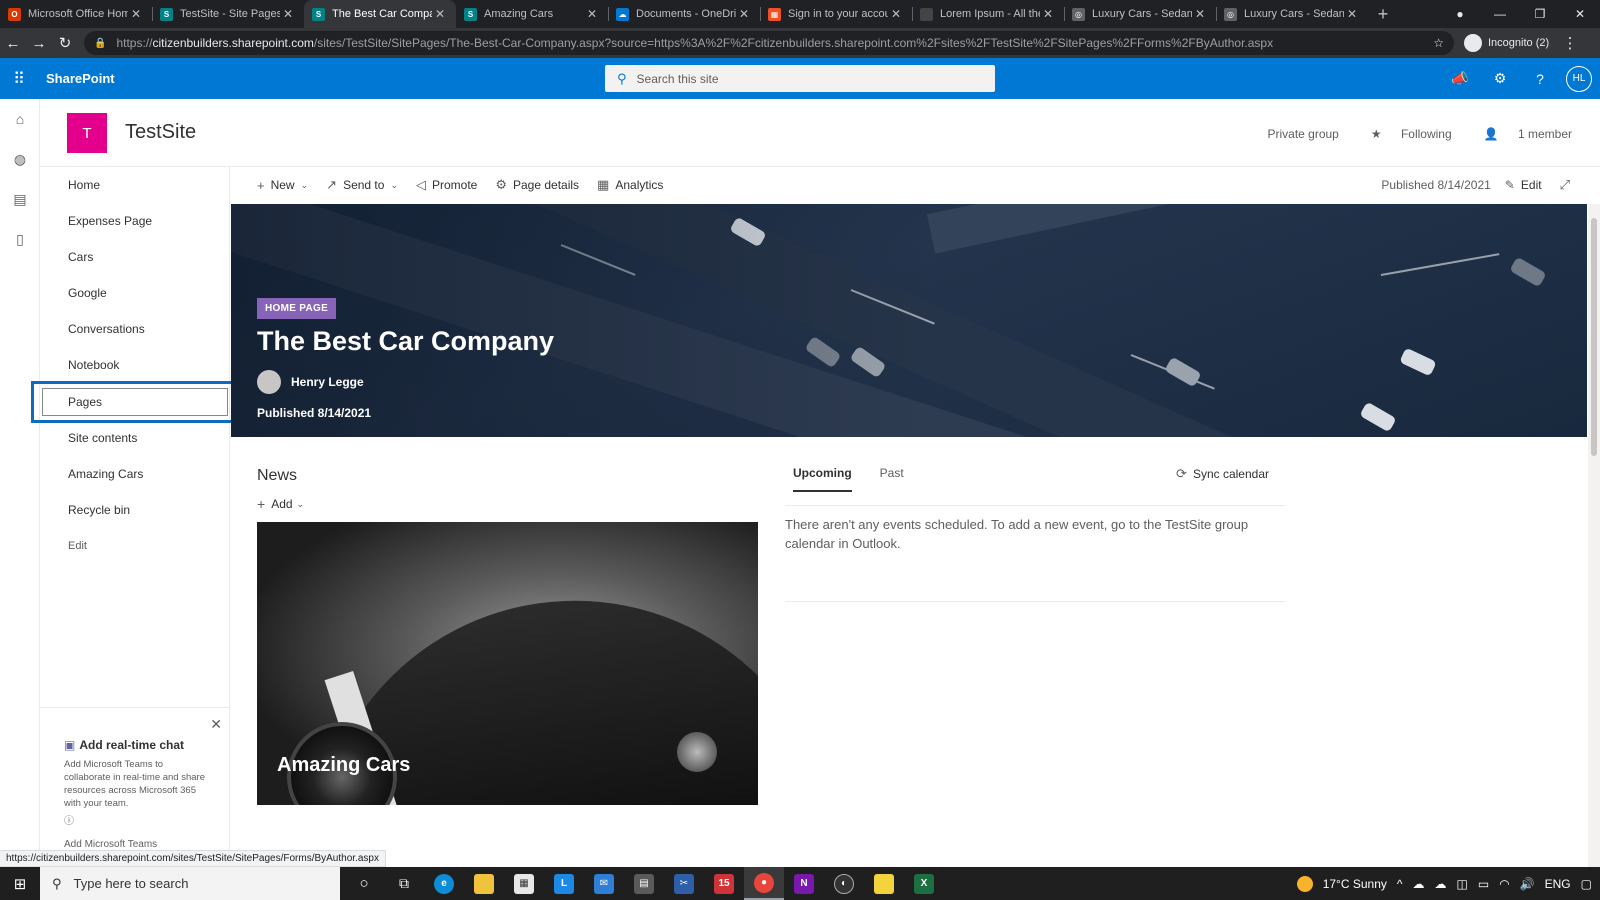 The width and height of the screenshot is (1600, 900). What do you see at coordinates (630, 185) in the screenshot?
I see `analytics-button: ▦ Analytics` at bounding box center [630, 185].